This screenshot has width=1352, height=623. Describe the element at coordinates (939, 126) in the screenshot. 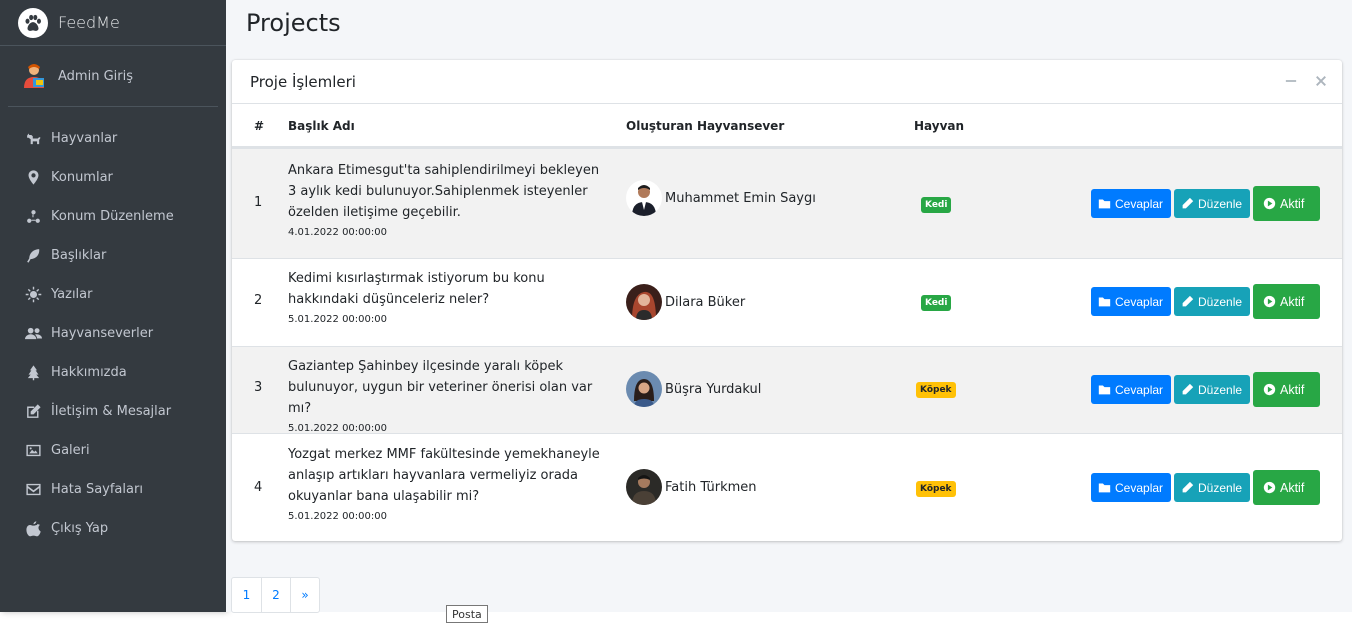

I see `header-animal: Hayvan` at that location.